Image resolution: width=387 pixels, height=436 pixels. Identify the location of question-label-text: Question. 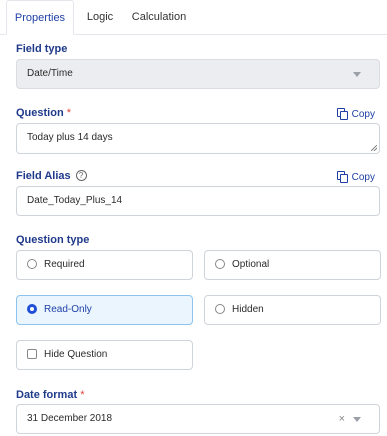
(40, 113).